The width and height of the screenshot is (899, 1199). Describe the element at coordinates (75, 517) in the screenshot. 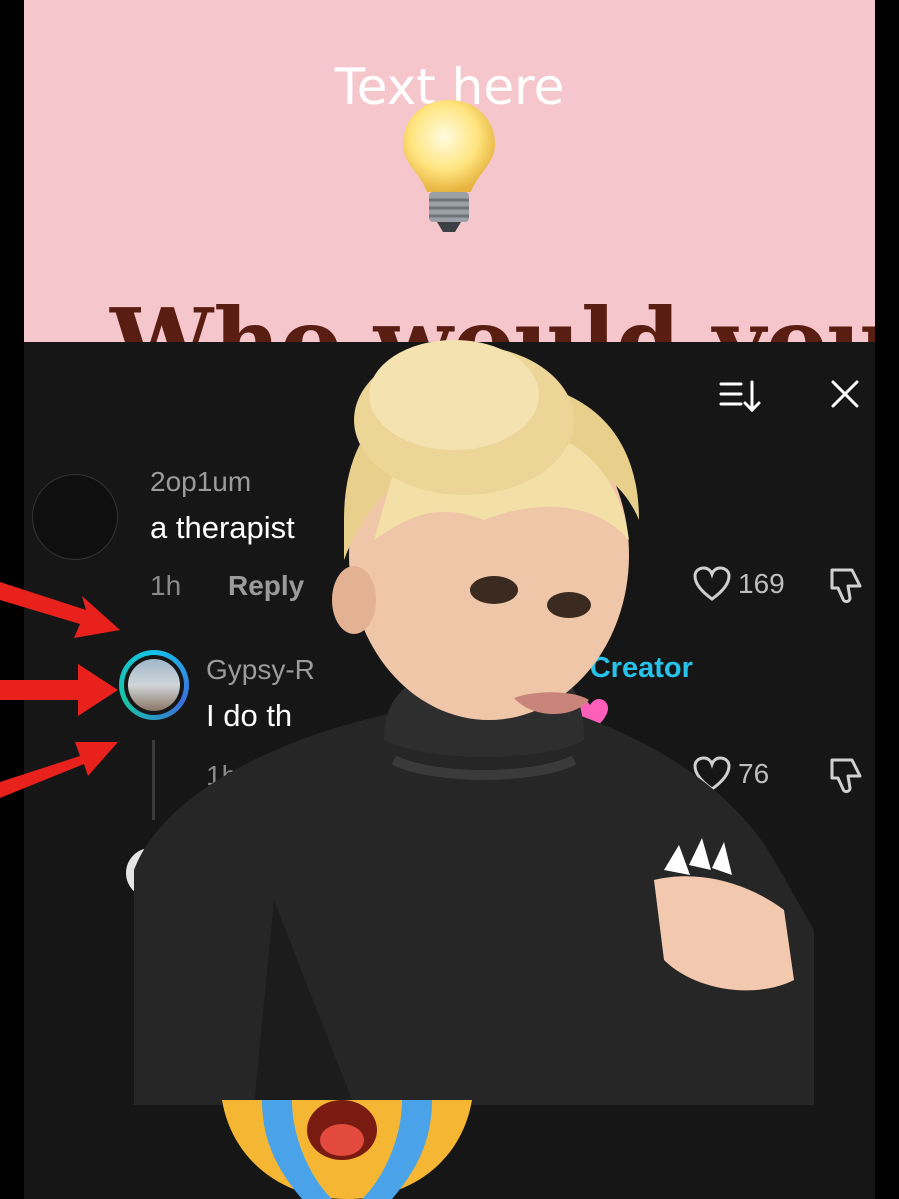

I see `avatar` at that location.